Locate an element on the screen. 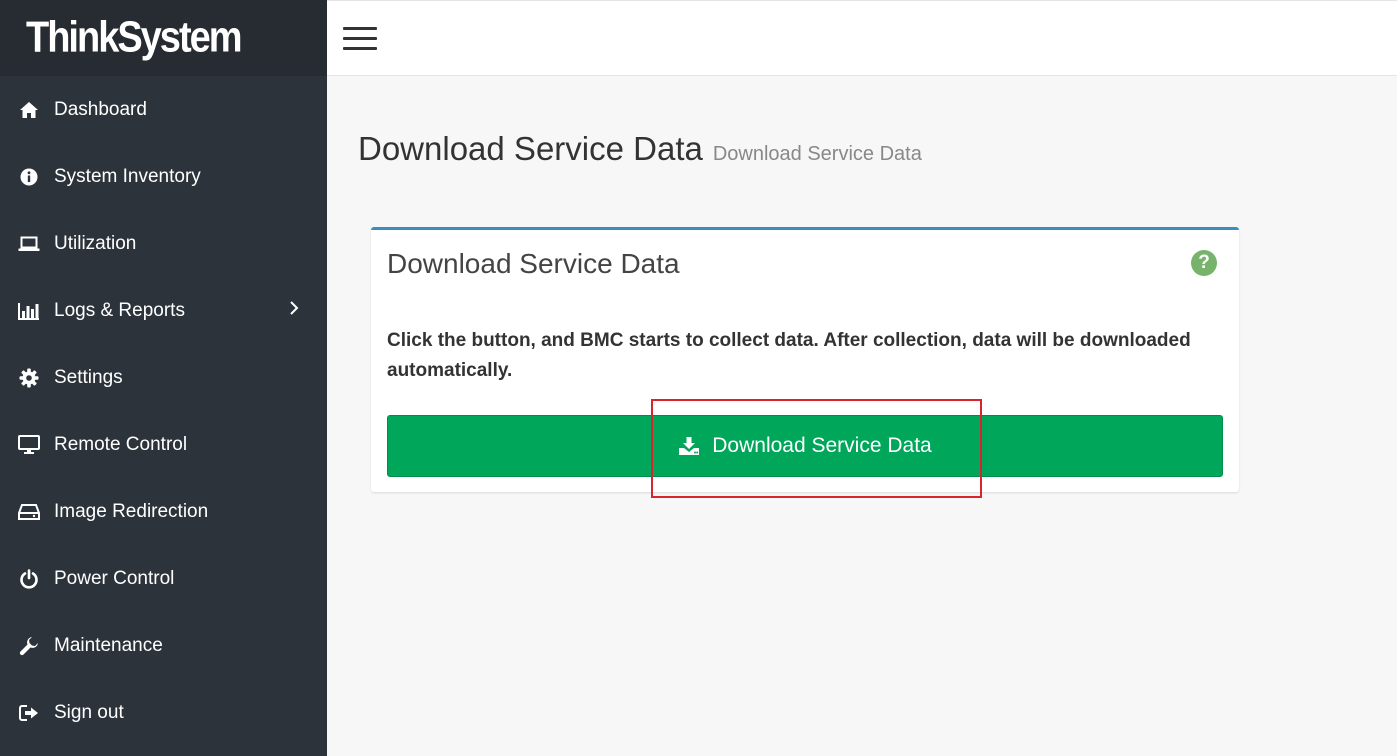 The width and height of the screenshot is (1397, 756). sidebar-item-power-control: Power Control is located at coordinates (163, 578).